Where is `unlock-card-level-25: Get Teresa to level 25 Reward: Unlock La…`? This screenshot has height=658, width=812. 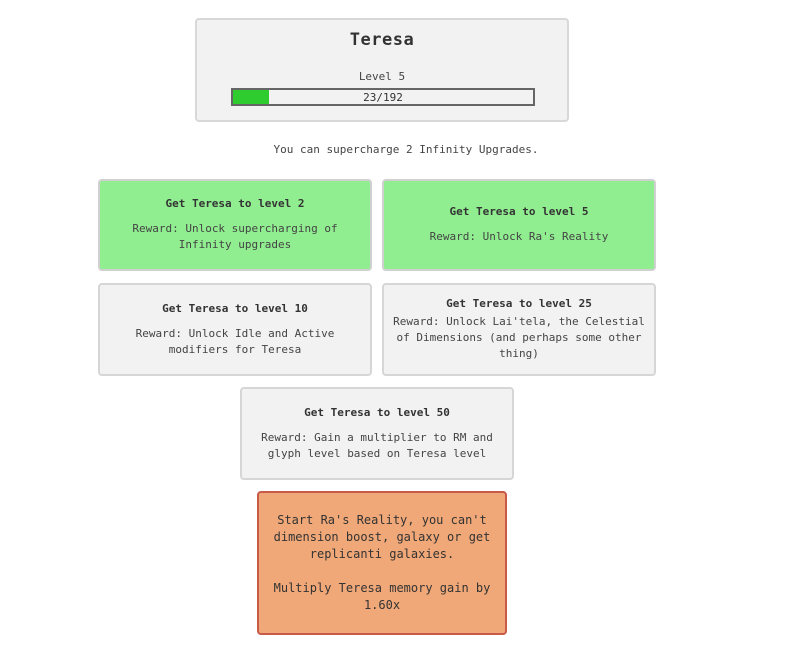 unlock-card-level-25: Get Teresa to level 25 Reward: Unlock La… is located at coordinates (519, 329).